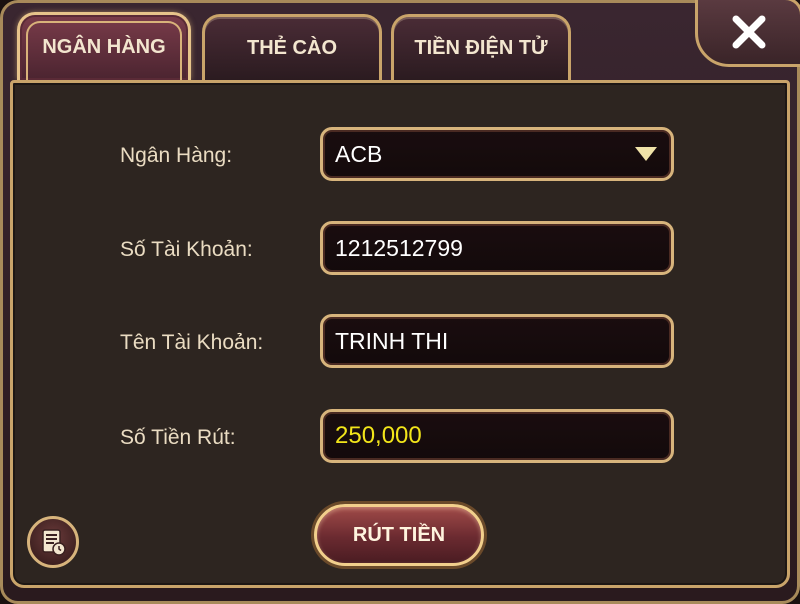 Image resolution: width=800 pixels, height=604 pixels. Describe the element at coordinates (378, 435) in the screenshot. I see `amount-value: 250,000` at that location.